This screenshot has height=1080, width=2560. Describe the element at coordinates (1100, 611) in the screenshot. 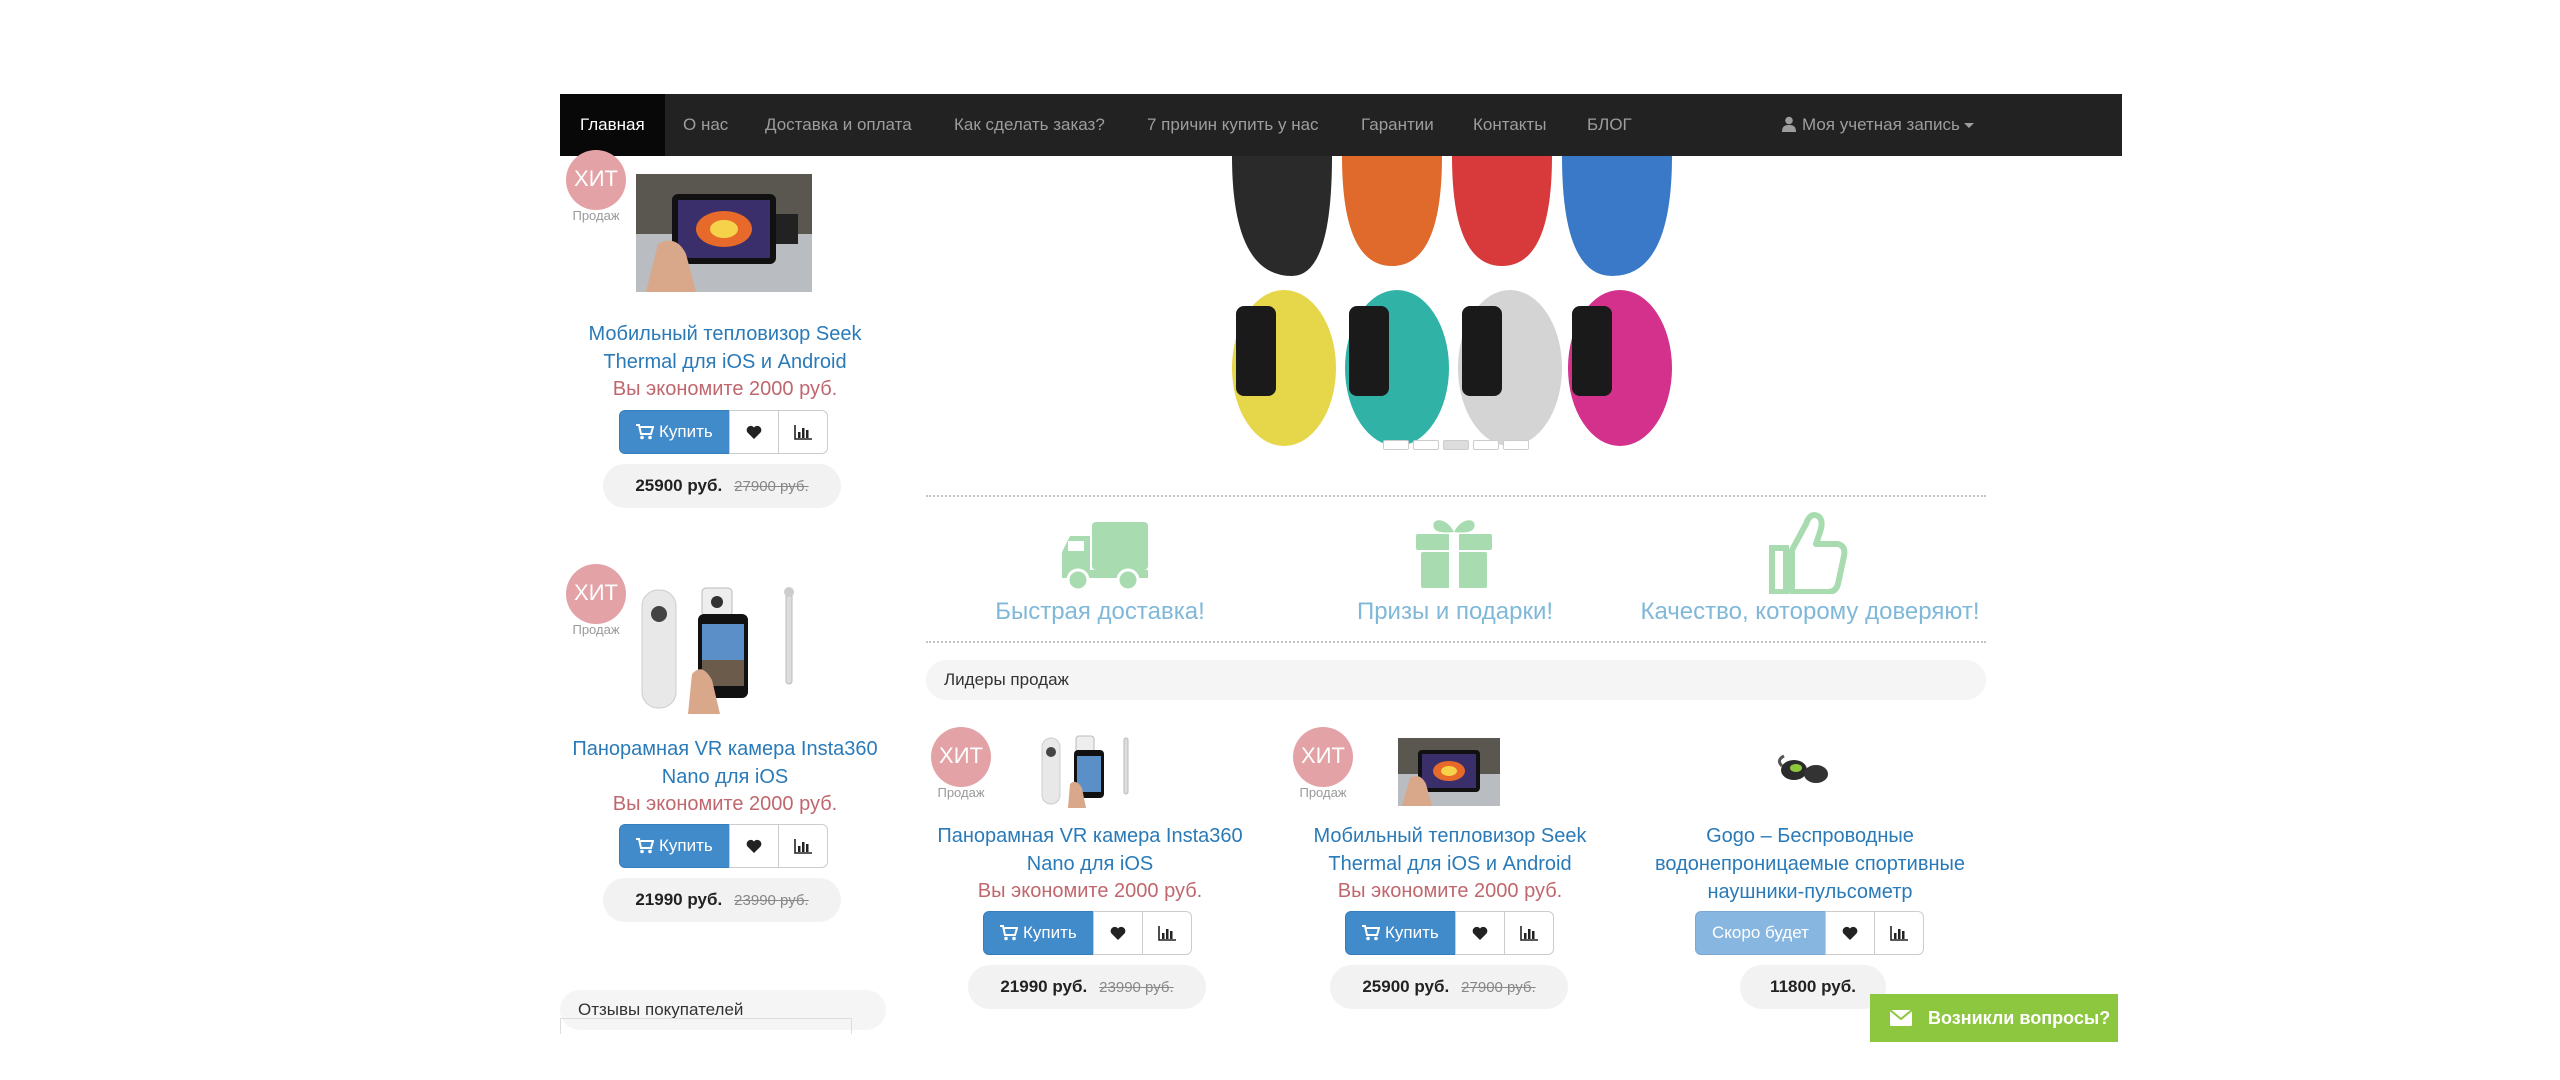

I see `feature-fast-delivery: Быстрая доставка!` at that location.